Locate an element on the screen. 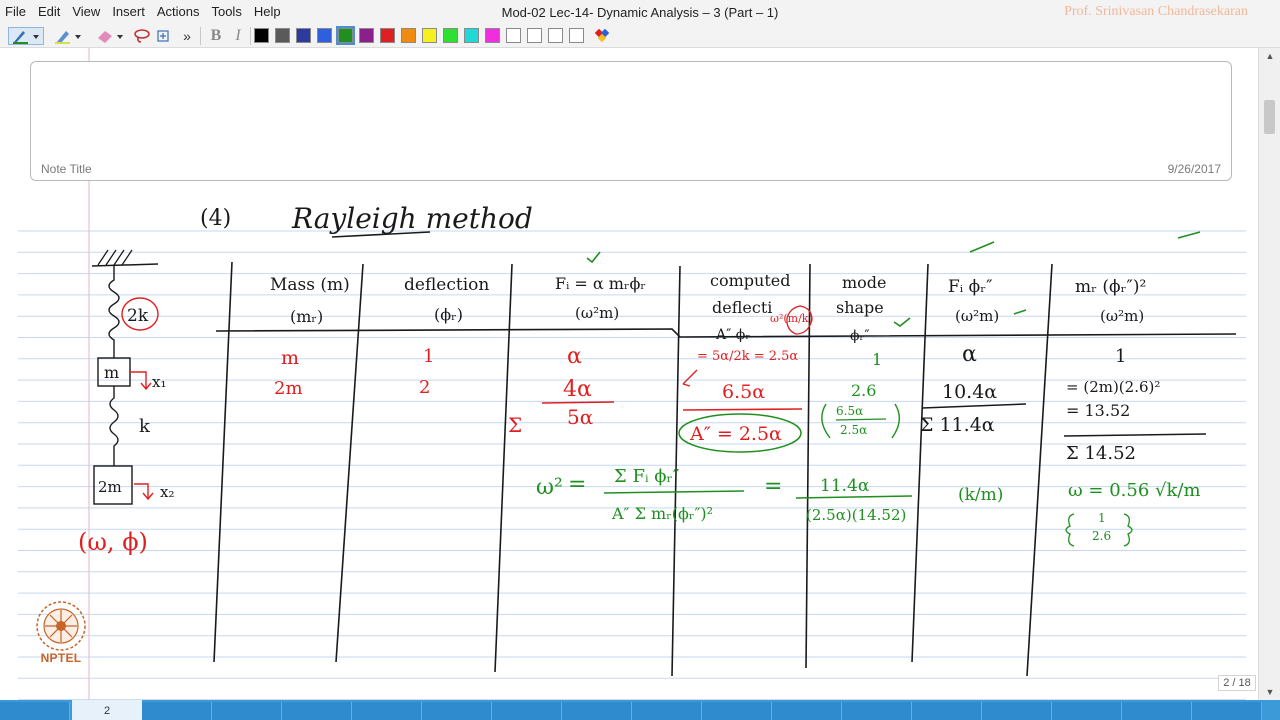 The height and width of the screenshot is (720, 1280). formula-denominator: A″ Σ mᵣ(ϕᵣ″)² is located at coordinates (662, 513).